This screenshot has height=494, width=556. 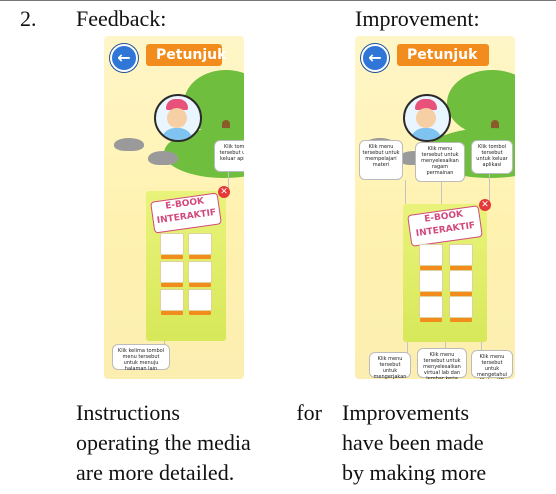 What do you see at coordinates (417, 18) in the screenshot?
I see `improvement-header: Improvement:` at bounding box center [417, 18].